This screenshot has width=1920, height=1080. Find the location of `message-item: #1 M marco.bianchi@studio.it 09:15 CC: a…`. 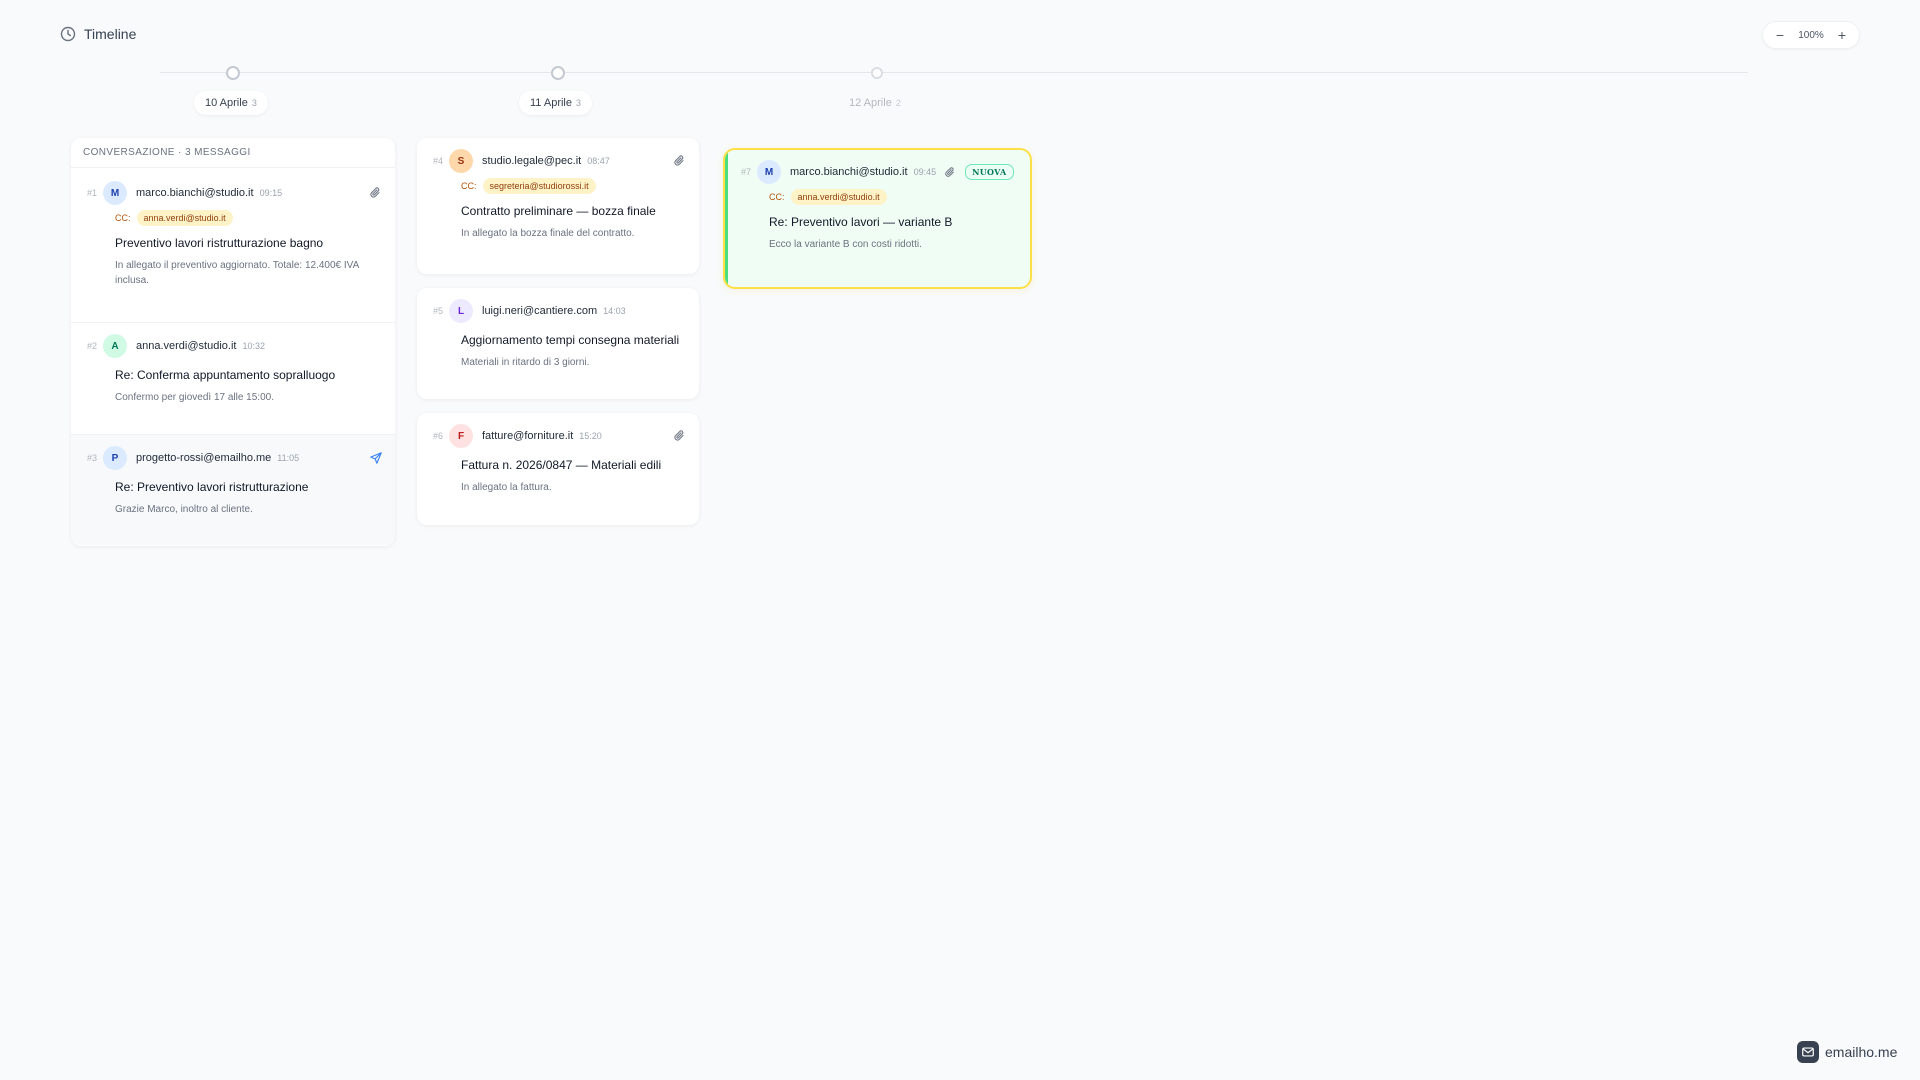

message-item: #1 M marco.bianchi@studio.it 09:15 CC: a… is located at coordinates (233, 245).